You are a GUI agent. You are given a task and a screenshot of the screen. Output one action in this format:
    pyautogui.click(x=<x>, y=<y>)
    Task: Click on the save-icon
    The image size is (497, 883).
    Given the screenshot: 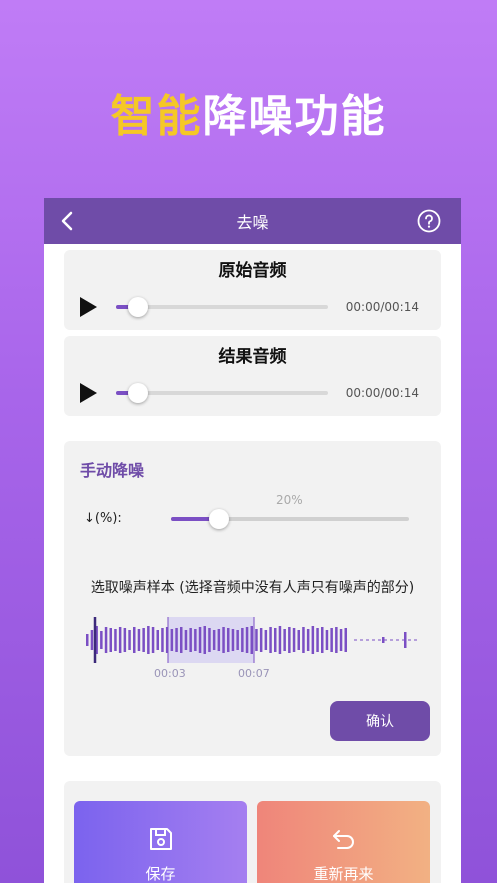 What is the action you would take?
    pyautogui.click(x=161, y=839)
    